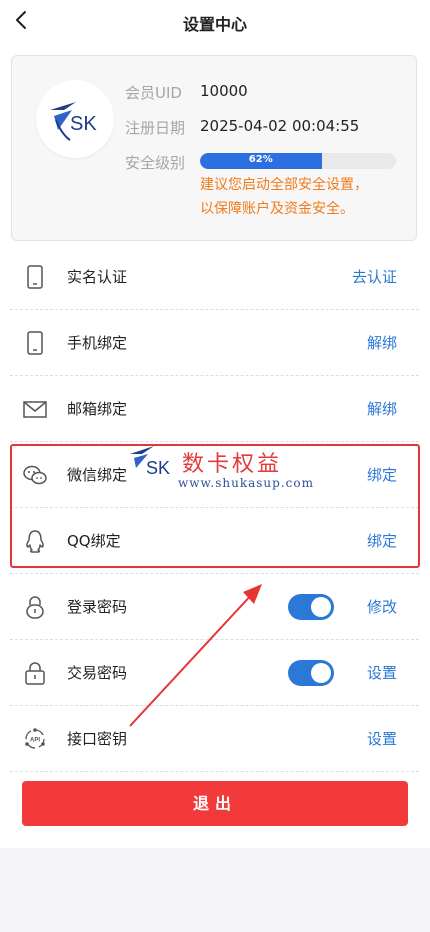 This screenshot has height=932, width=430. Describe the element at coordinates (374, 276) in the screenshot. I see `verify-button: 去认证` at that location.